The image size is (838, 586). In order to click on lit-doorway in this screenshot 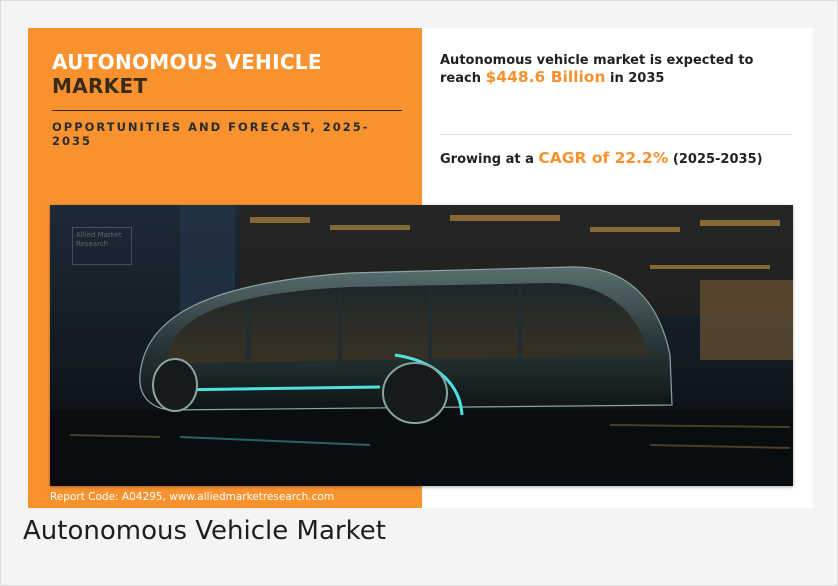, I will do `click(746, 320)`.